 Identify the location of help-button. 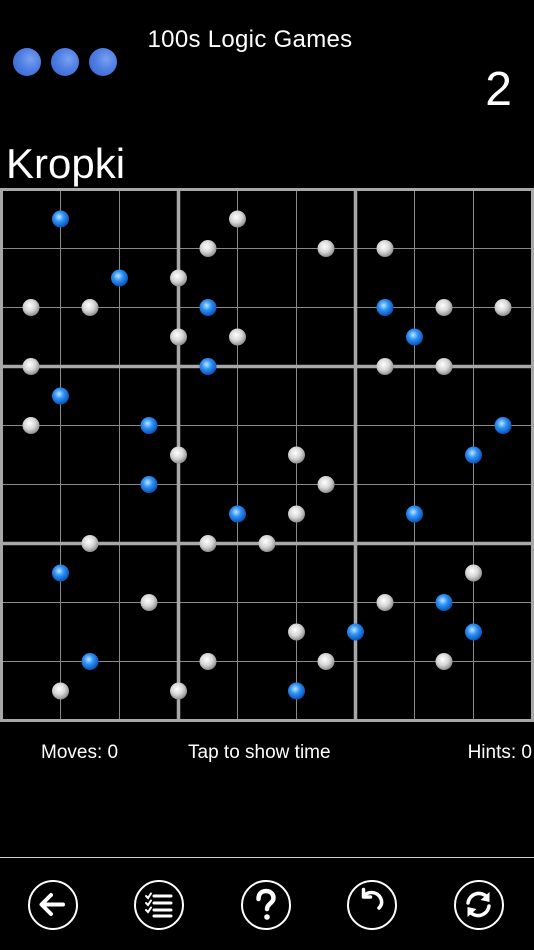
(266, 905).